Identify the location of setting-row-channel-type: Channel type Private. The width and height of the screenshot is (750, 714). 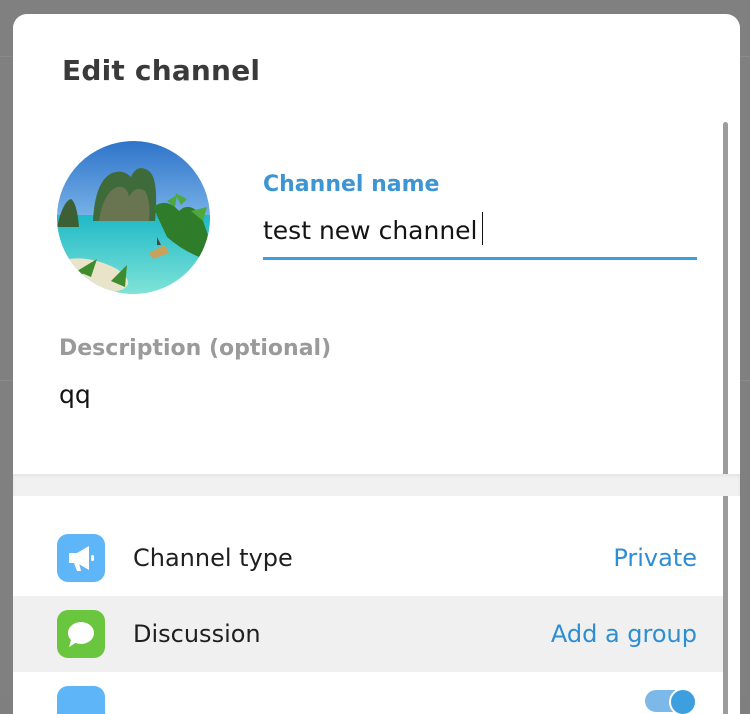
(368, 558).